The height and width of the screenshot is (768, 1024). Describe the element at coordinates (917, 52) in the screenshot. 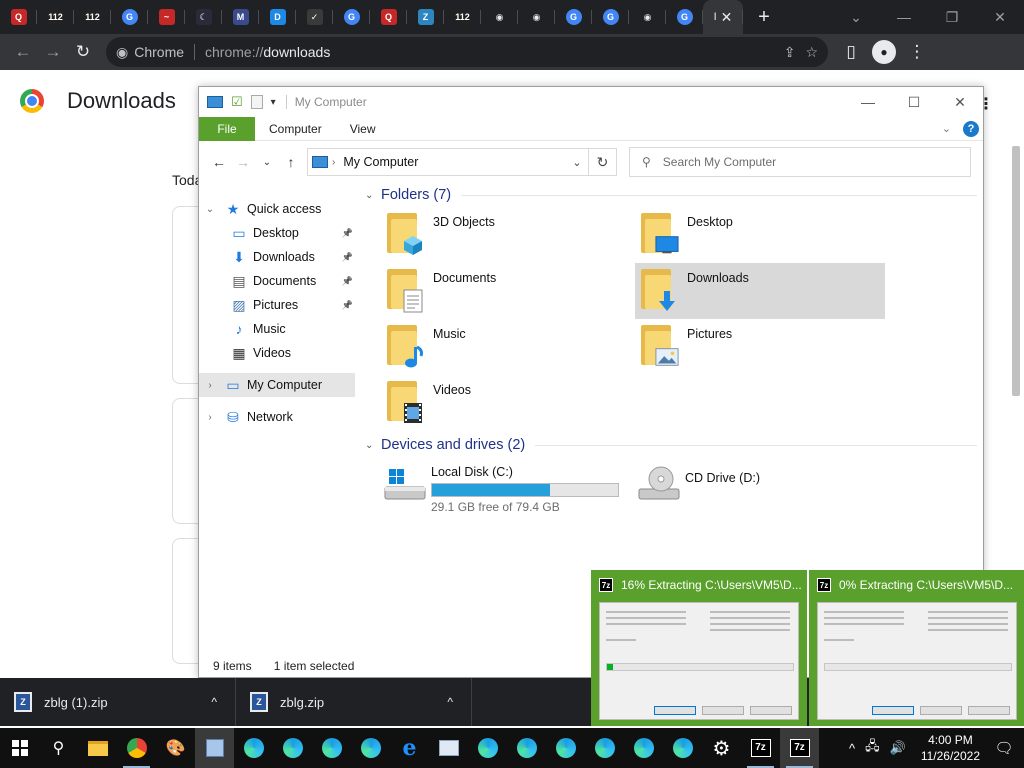

I see `chrome-menu-icon: ⋮` at that location.